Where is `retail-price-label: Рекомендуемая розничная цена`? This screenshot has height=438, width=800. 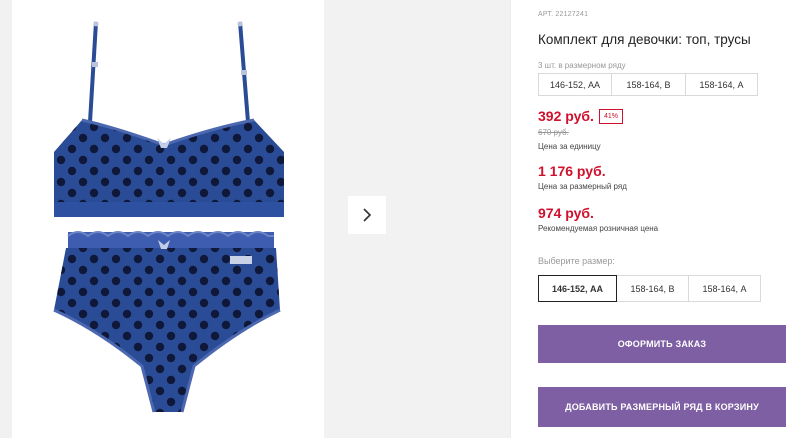 retail-price-label: Рекомендуемая розничная цена is located at coordinates (598, 228).